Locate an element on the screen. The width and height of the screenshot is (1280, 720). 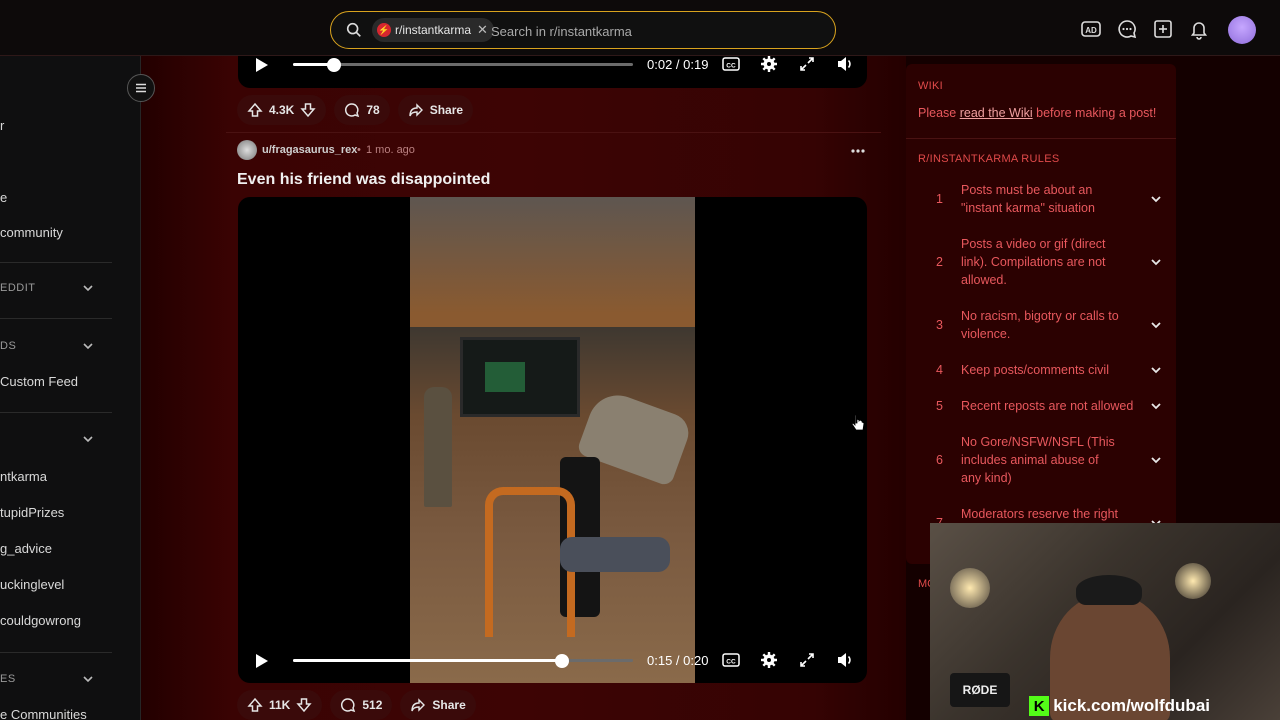
comment-icon is located at coordinates (352, 110).